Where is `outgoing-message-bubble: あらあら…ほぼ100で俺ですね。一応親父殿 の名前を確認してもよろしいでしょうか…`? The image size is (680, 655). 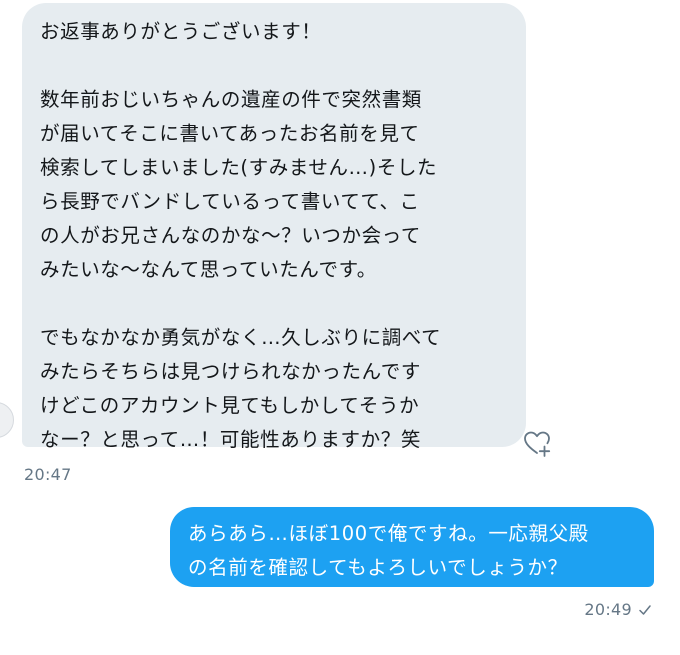 outgoing-message-bubble: あらあら…ほぼ100で俺ですね。一応親父殿 の名前を確認してもよろしいでしょうか… is located at coordinates (412, 547).